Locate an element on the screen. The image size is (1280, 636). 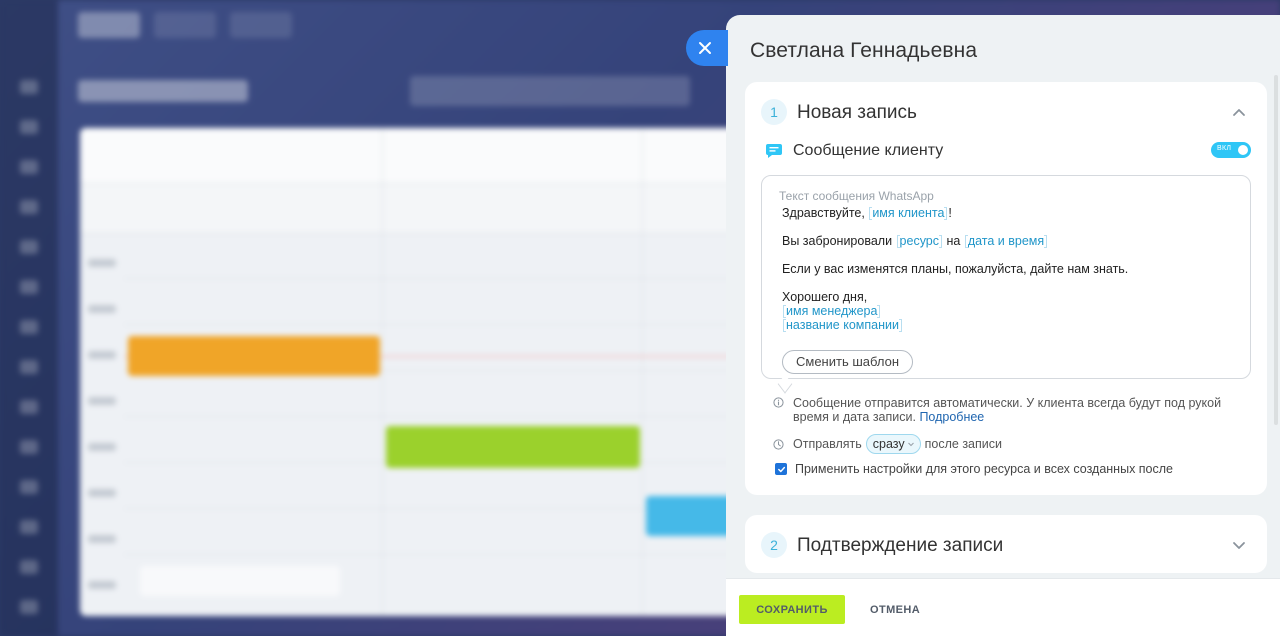
section-booking-confirmation: 2 Подтверждение записи is located at coordinates (1006, 544).